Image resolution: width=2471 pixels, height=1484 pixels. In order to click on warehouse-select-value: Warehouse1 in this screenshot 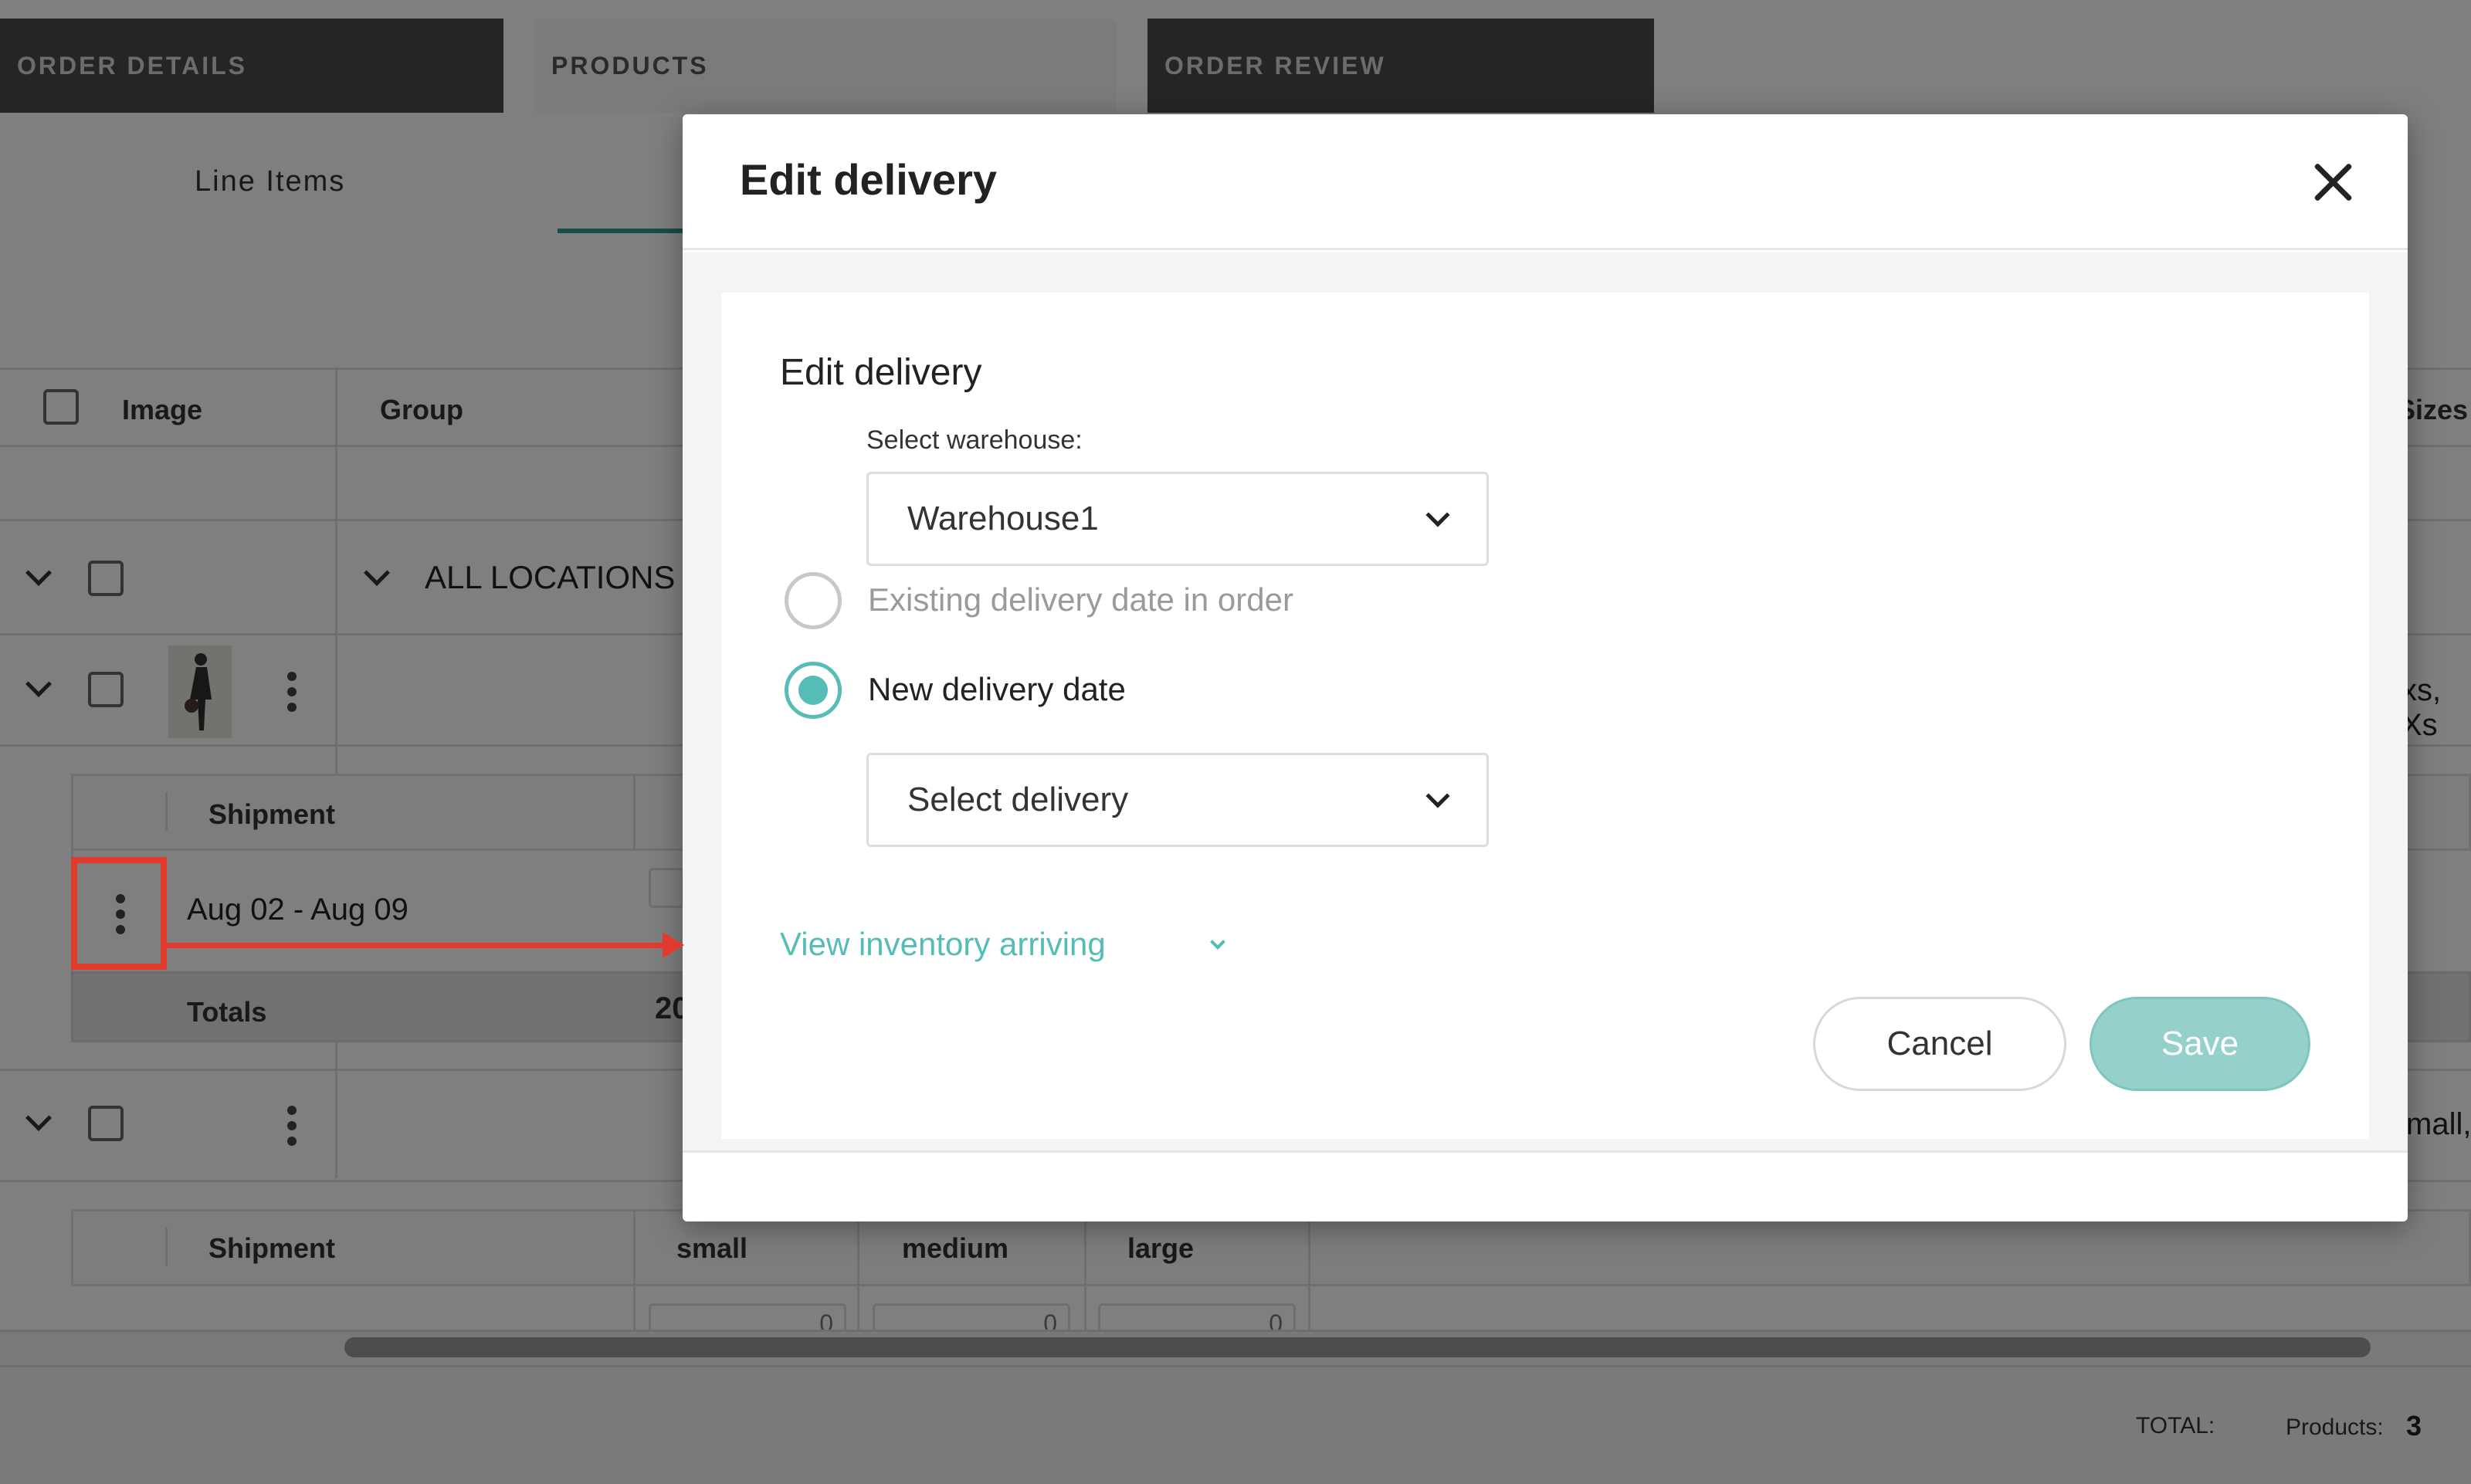, I will do `click(1003, 518)`.